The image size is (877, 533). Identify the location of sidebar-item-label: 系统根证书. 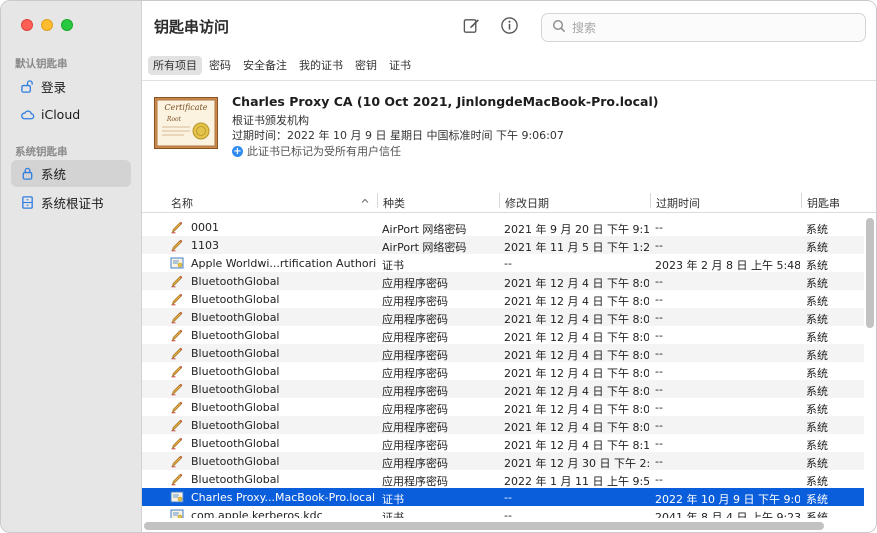
(72, 203).